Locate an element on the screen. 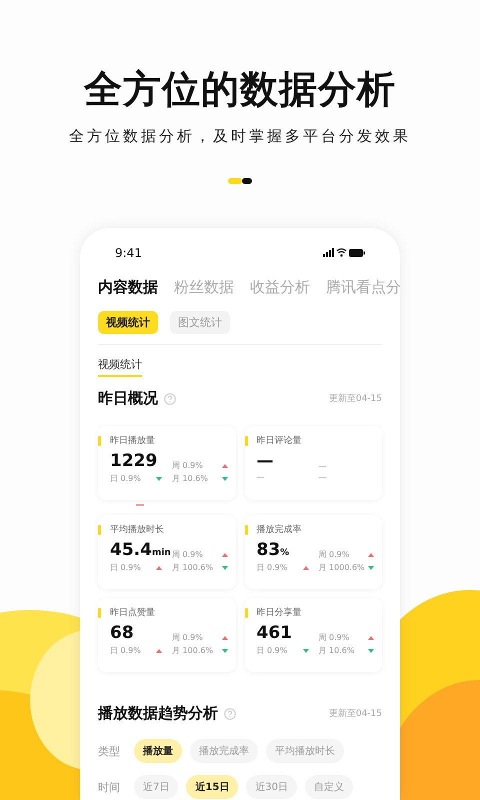 The height and width of the screenshot is (800, 480). stat-value: 68 is located at coordinates (122, 633).